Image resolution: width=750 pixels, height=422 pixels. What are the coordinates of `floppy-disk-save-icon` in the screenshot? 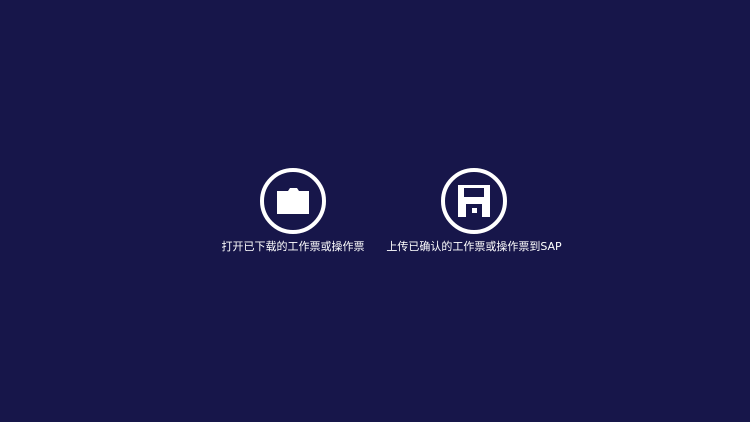 It's located at (474, 201).